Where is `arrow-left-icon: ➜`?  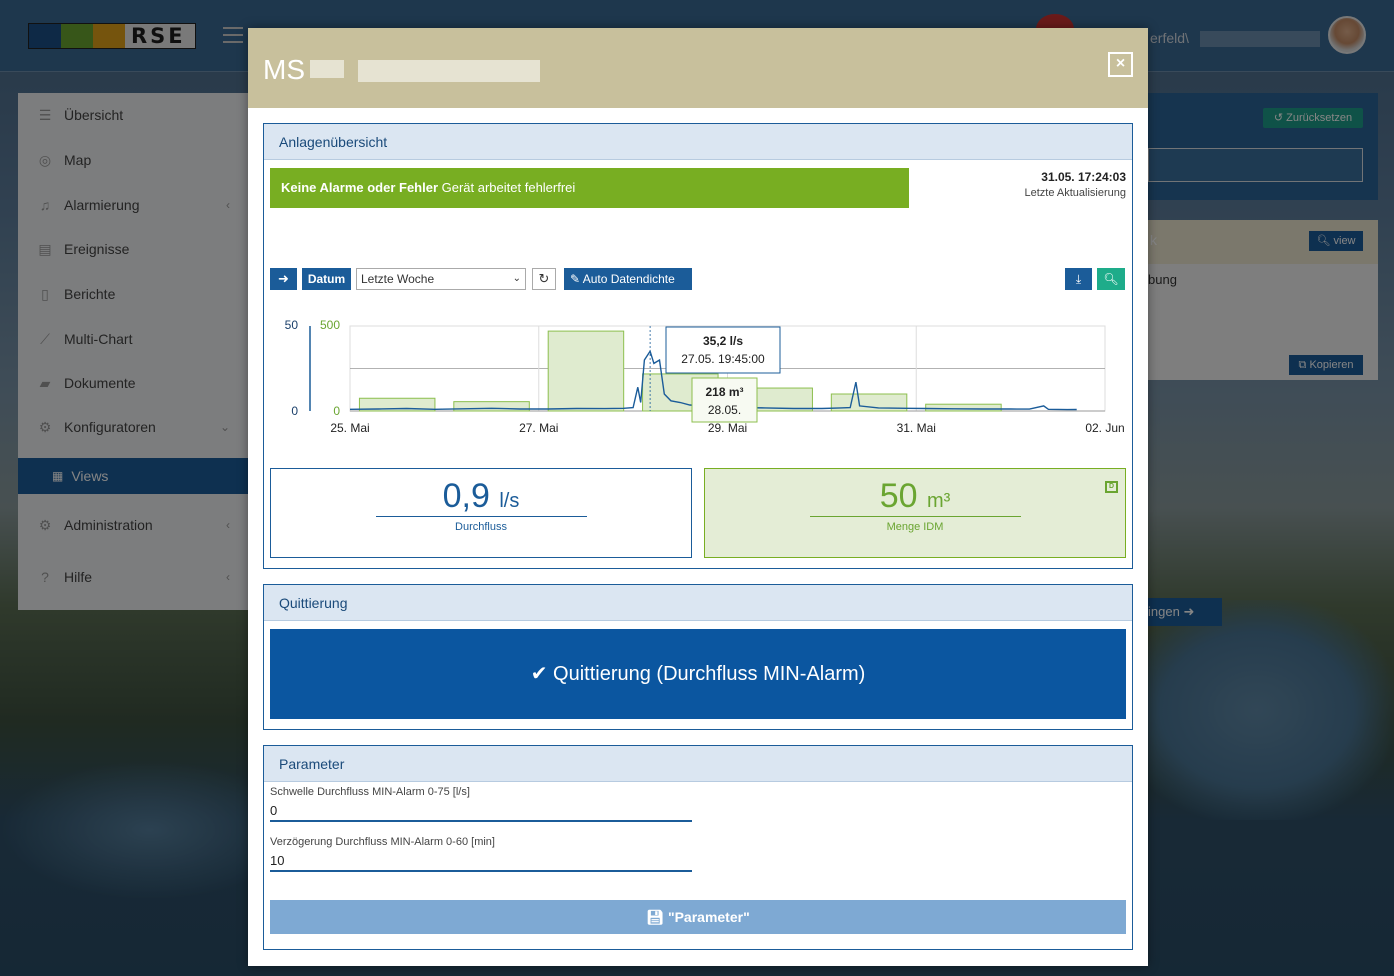 arrow-left-icon: ➜ is located at coordinates (283, 278).